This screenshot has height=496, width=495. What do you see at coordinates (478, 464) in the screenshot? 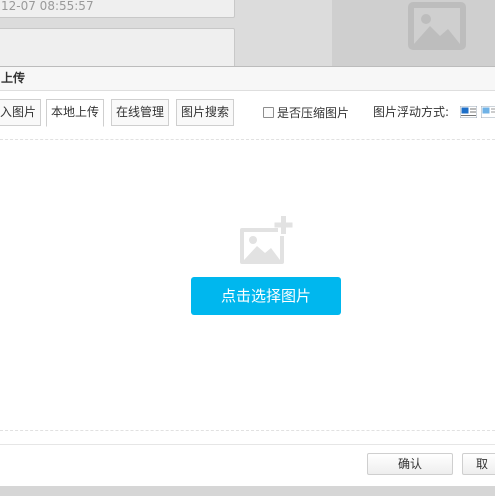
I see `cancel-button: 取` at bounding box center [478, 464].